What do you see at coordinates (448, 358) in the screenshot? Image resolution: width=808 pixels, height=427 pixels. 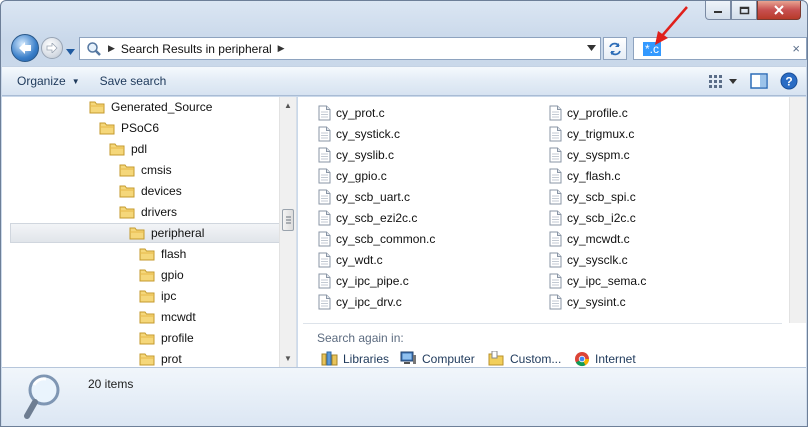 I see `search-location-label: Computer` at bounding box center [448, 358].